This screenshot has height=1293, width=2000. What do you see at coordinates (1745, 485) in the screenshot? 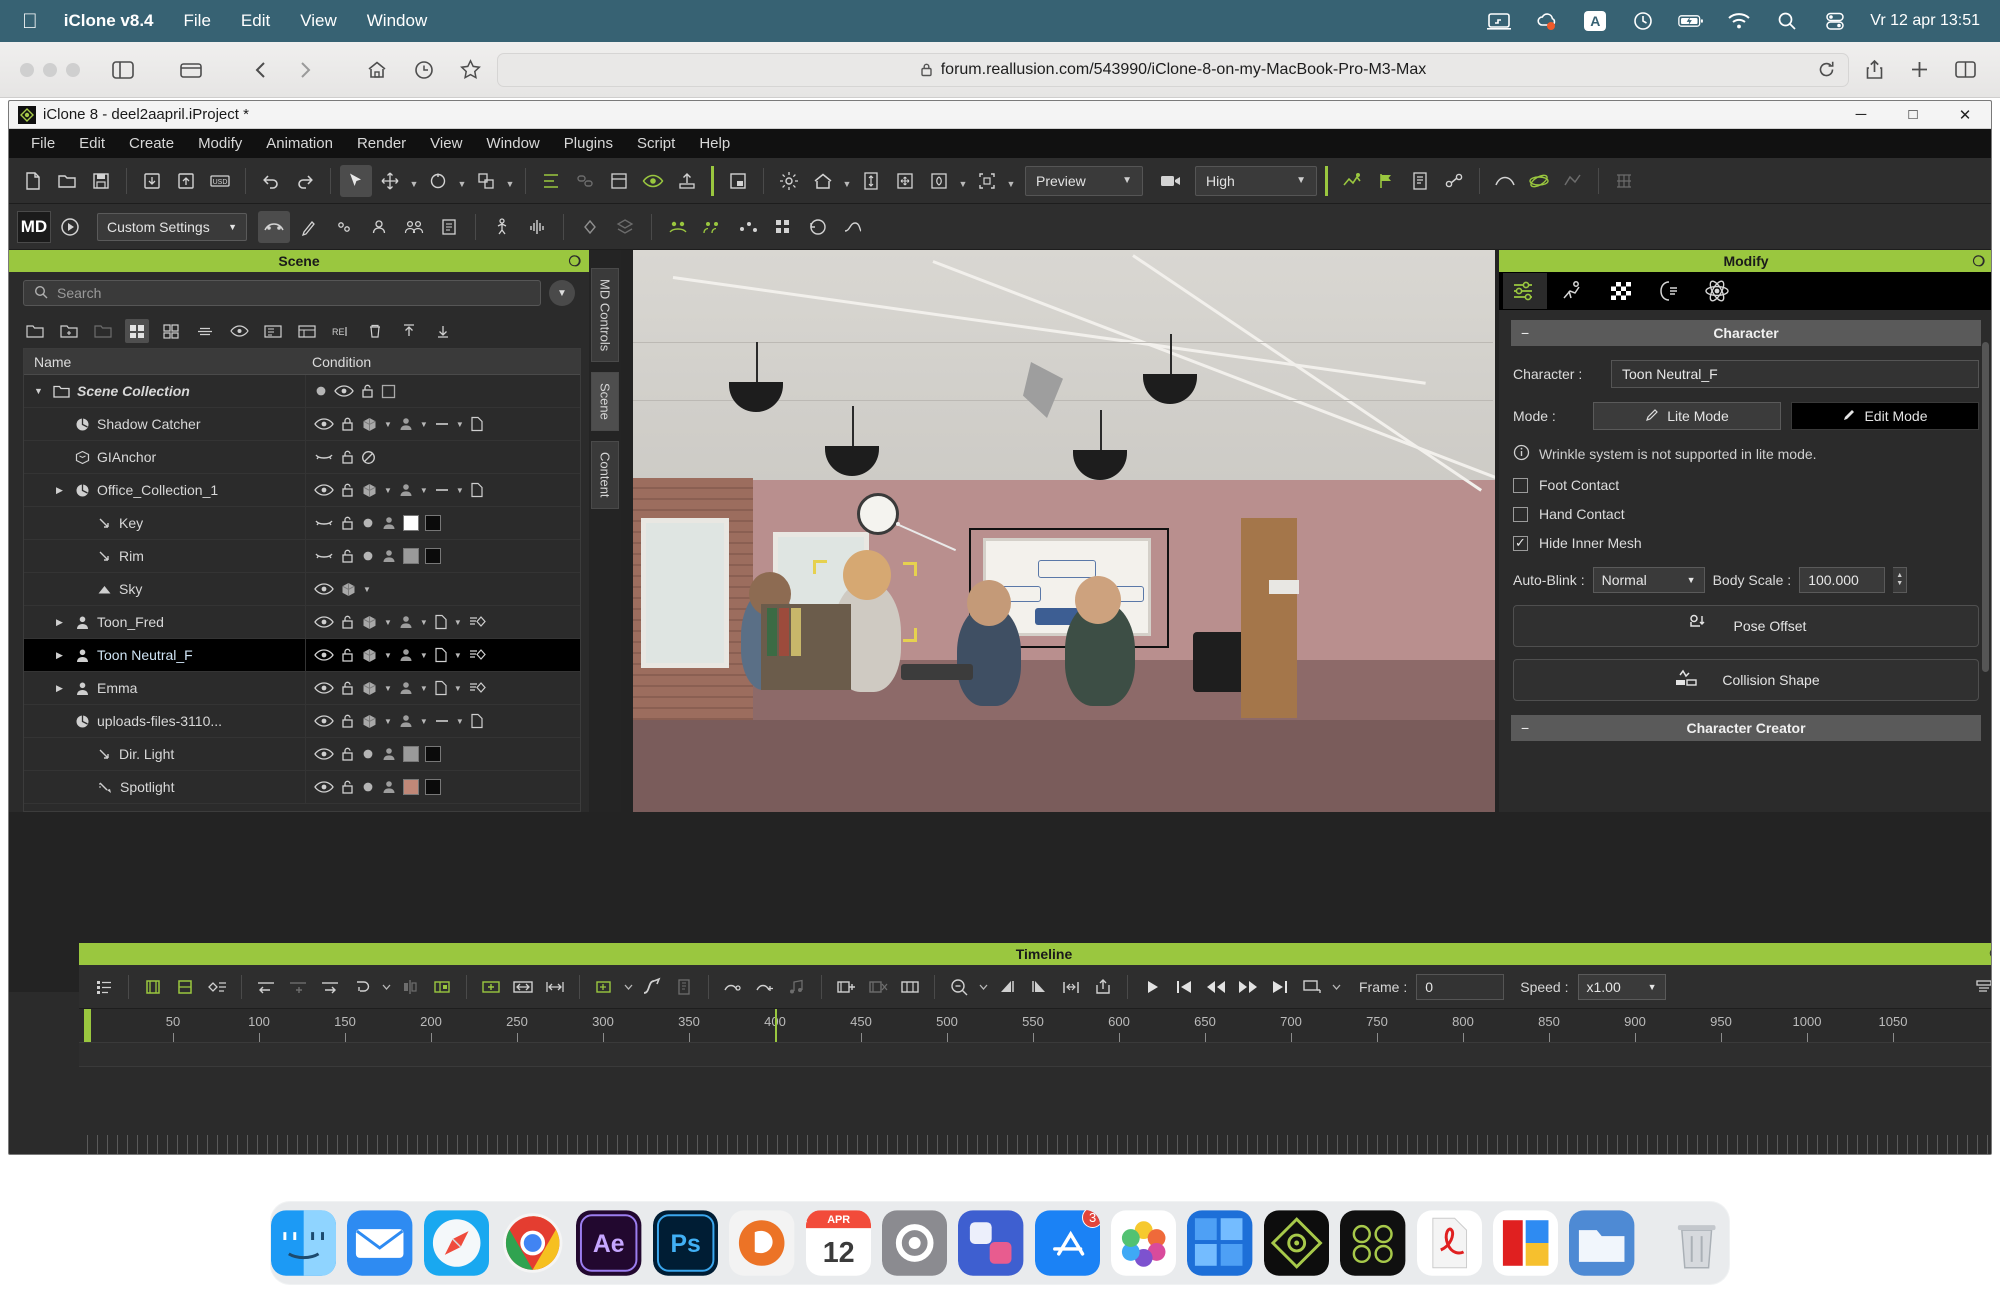
I see `foot-contact-row: Foot Contact` at bounding box center [1745, 485].